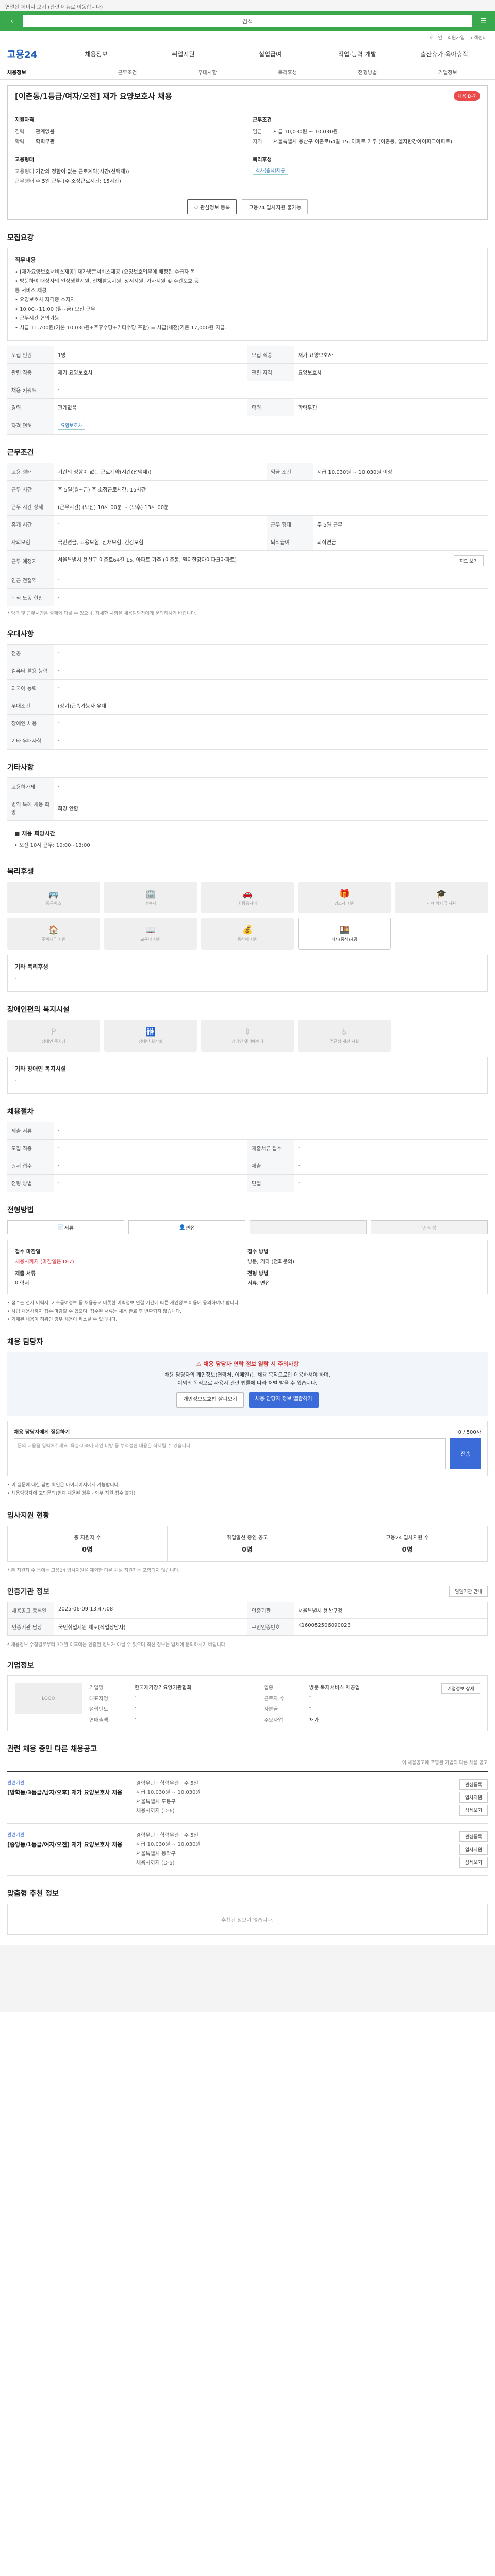  I want to click on value: 한국재가장기요양기관협회, so click(164, 1688).